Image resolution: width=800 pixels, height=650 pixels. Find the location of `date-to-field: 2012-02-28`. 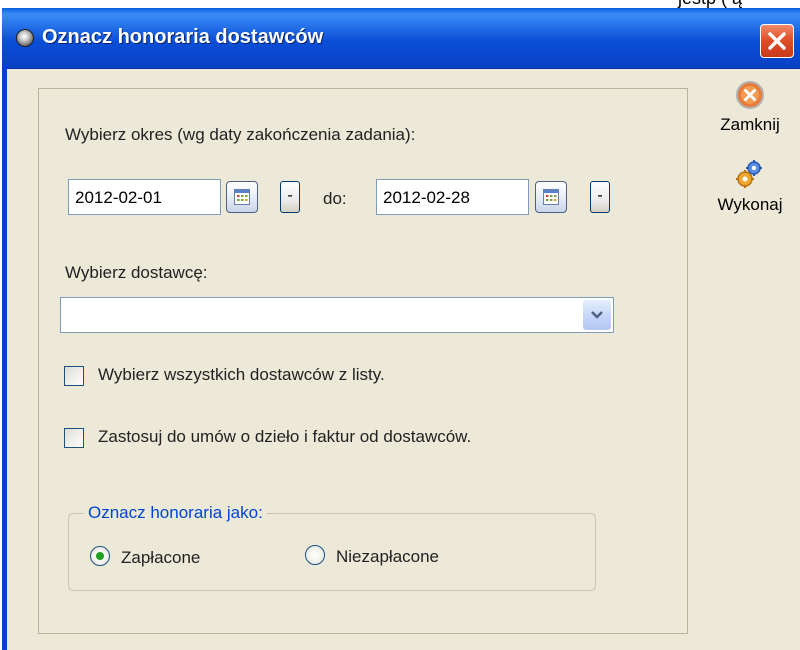

date-to-field: 2012-02-28 is located at coordinates (452, 197).